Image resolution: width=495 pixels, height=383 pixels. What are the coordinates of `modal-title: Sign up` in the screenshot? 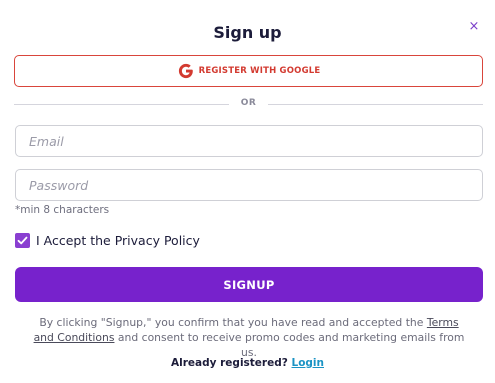 It's located at (247, 32).